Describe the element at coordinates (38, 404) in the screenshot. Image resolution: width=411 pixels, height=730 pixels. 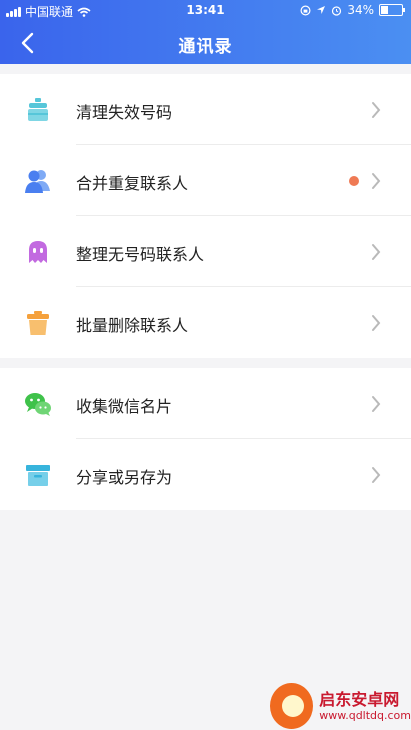
I see `wechat-icon` at that location.